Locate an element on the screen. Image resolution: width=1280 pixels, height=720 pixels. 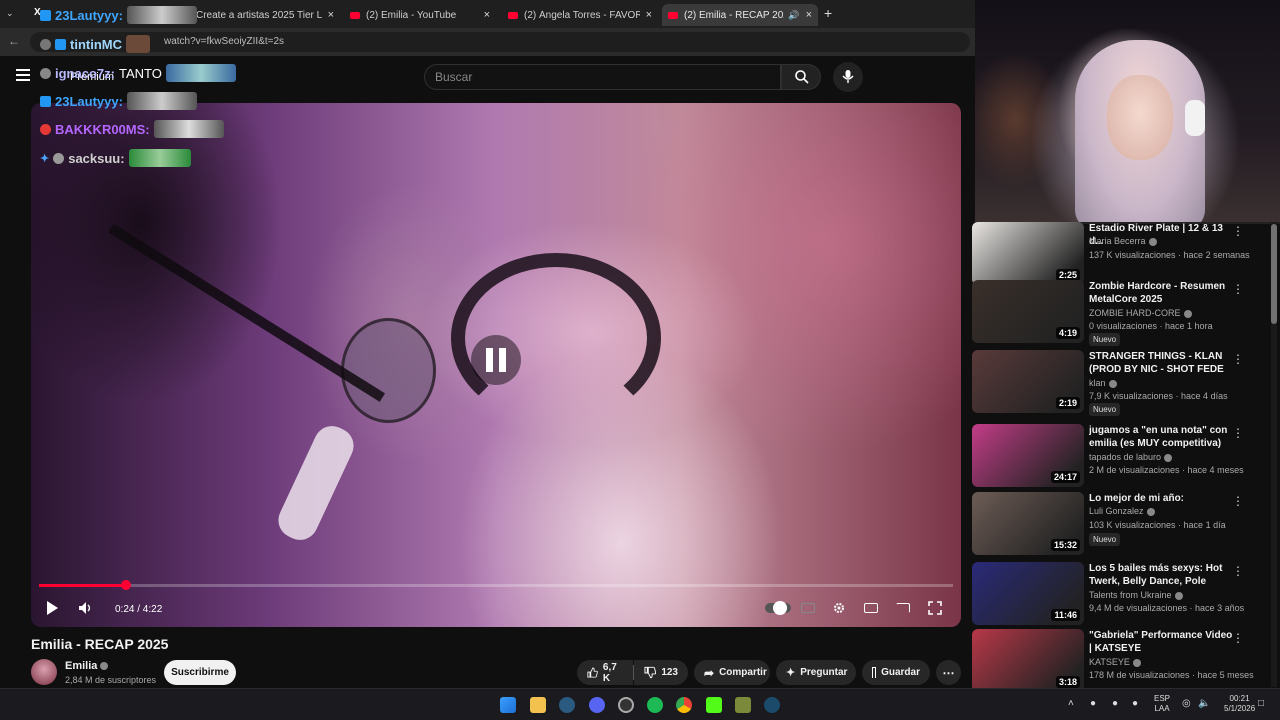
file-explorer-icon is located at coordinates (538, 705).